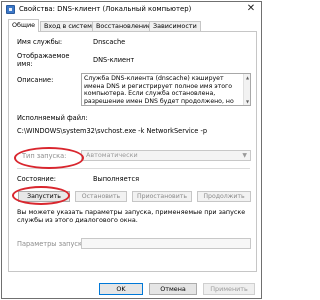  What do you see at coordinates (121, 289) in the screenshot?
I see `ok-button: OK` at bounding box center [121, 289].